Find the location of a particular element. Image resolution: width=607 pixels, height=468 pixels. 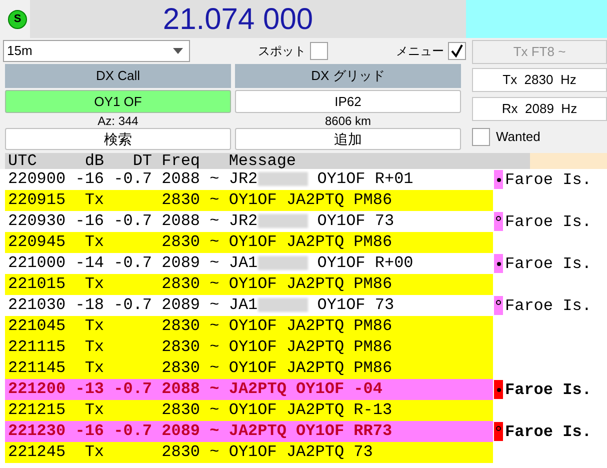

frequency-display: 21.074 000 is located at coordinates (248, 19).